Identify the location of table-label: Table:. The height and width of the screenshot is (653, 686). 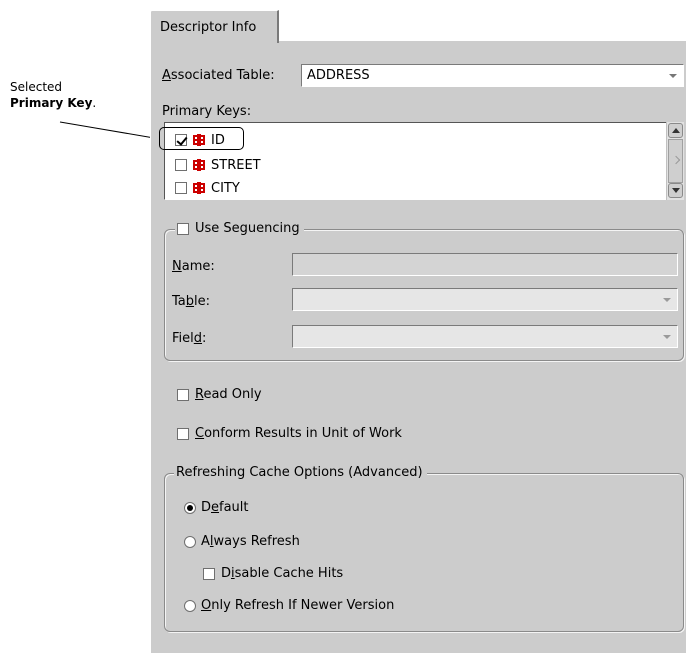
(191, 301).